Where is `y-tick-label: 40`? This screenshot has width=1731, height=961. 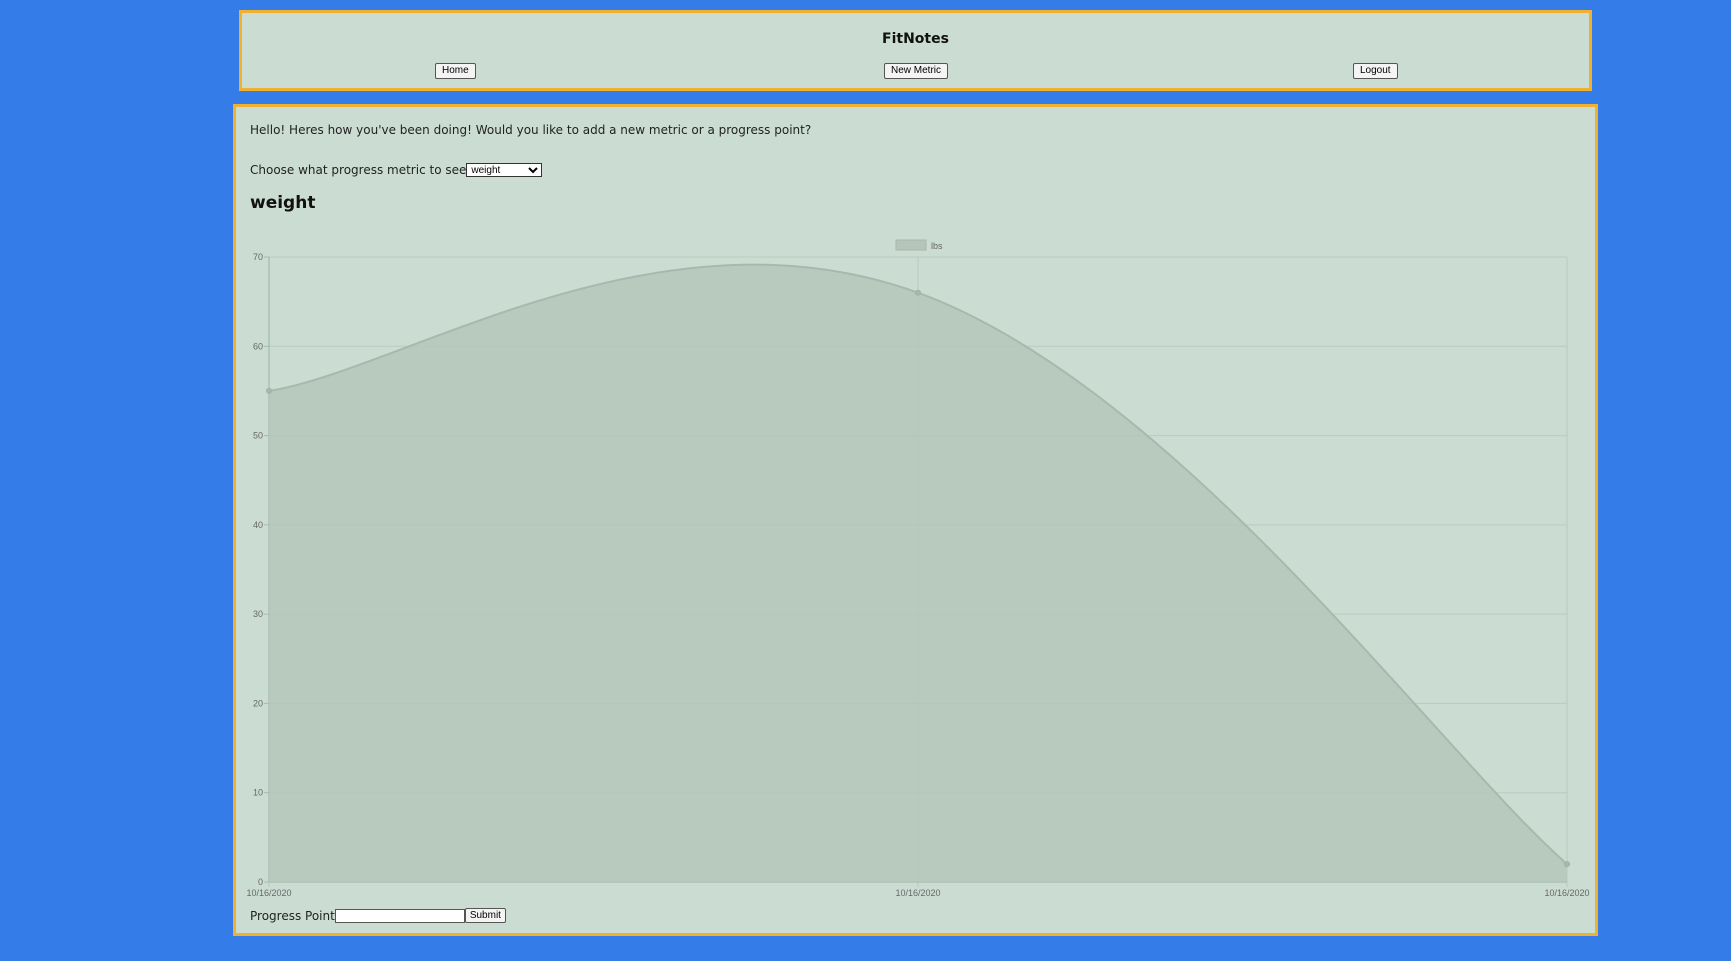
y-tick-label: 40 is located at coordinates (258, 525).